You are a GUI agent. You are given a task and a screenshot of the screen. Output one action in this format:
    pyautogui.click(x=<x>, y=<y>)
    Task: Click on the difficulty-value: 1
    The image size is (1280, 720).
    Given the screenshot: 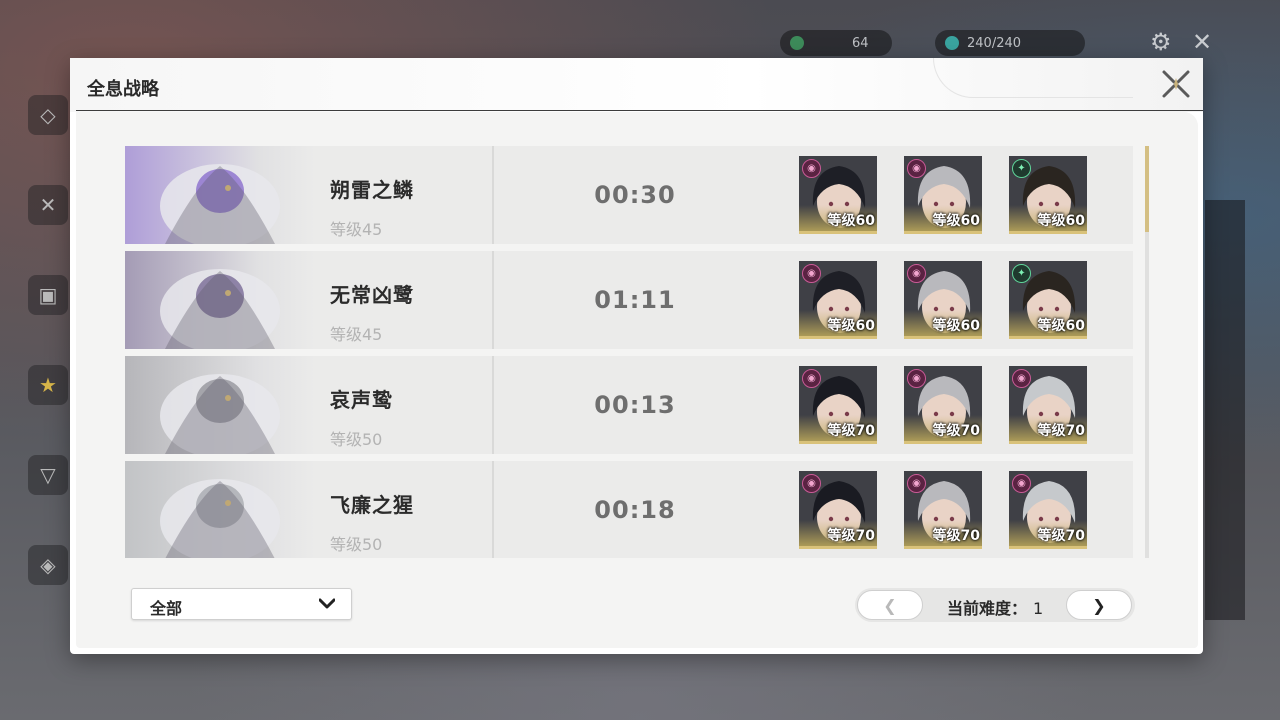 What is the action you would take?
    pyautogui.click(x=1038, y=608)
    